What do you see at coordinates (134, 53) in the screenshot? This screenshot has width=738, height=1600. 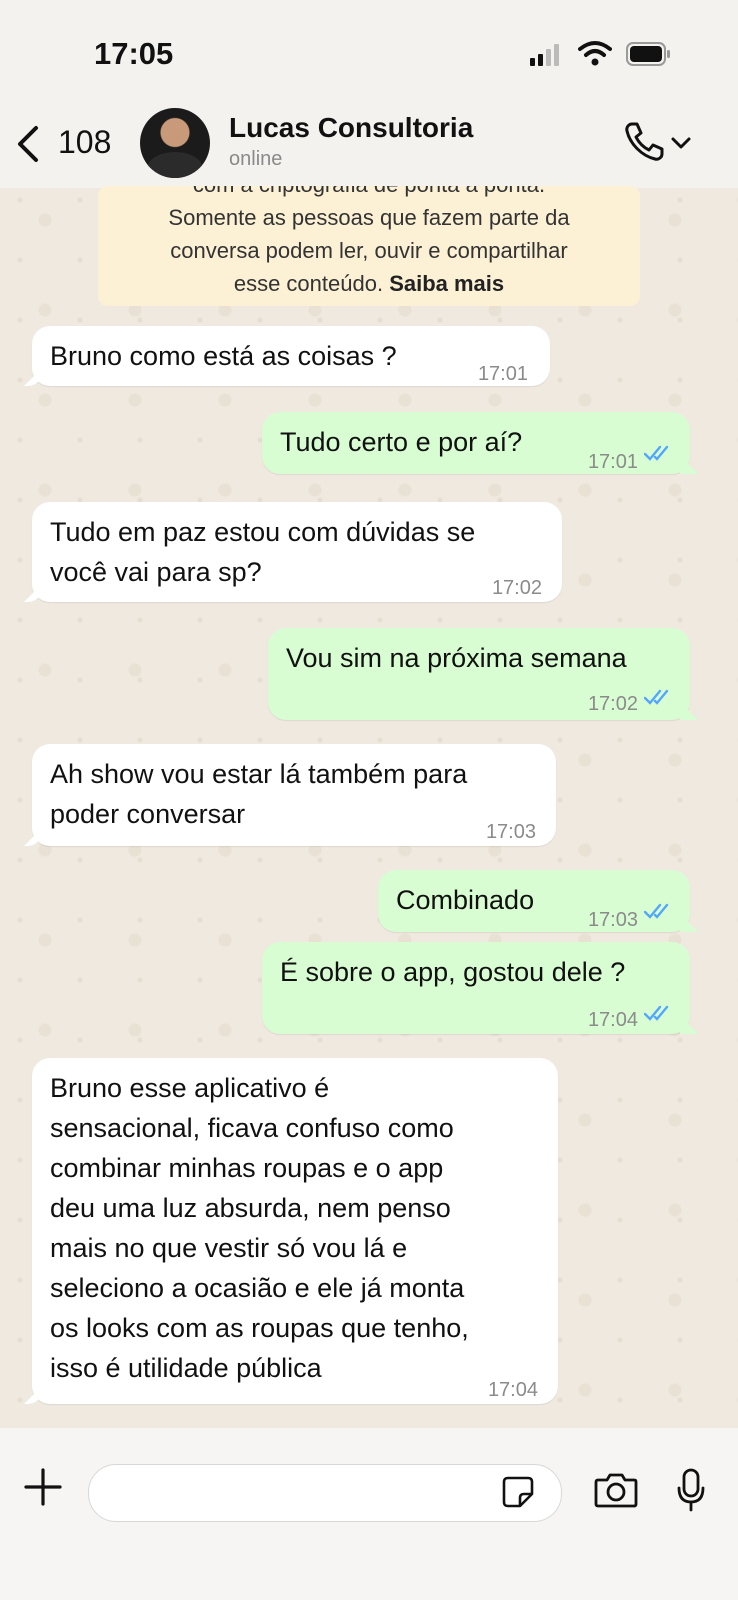 I see `status-time: 17:05` at bounding box center [134, 53].